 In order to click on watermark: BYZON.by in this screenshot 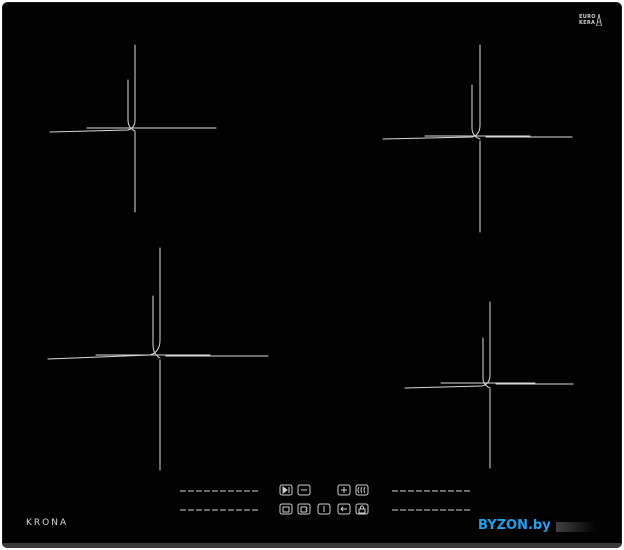, I will do `click(514, 525)`.